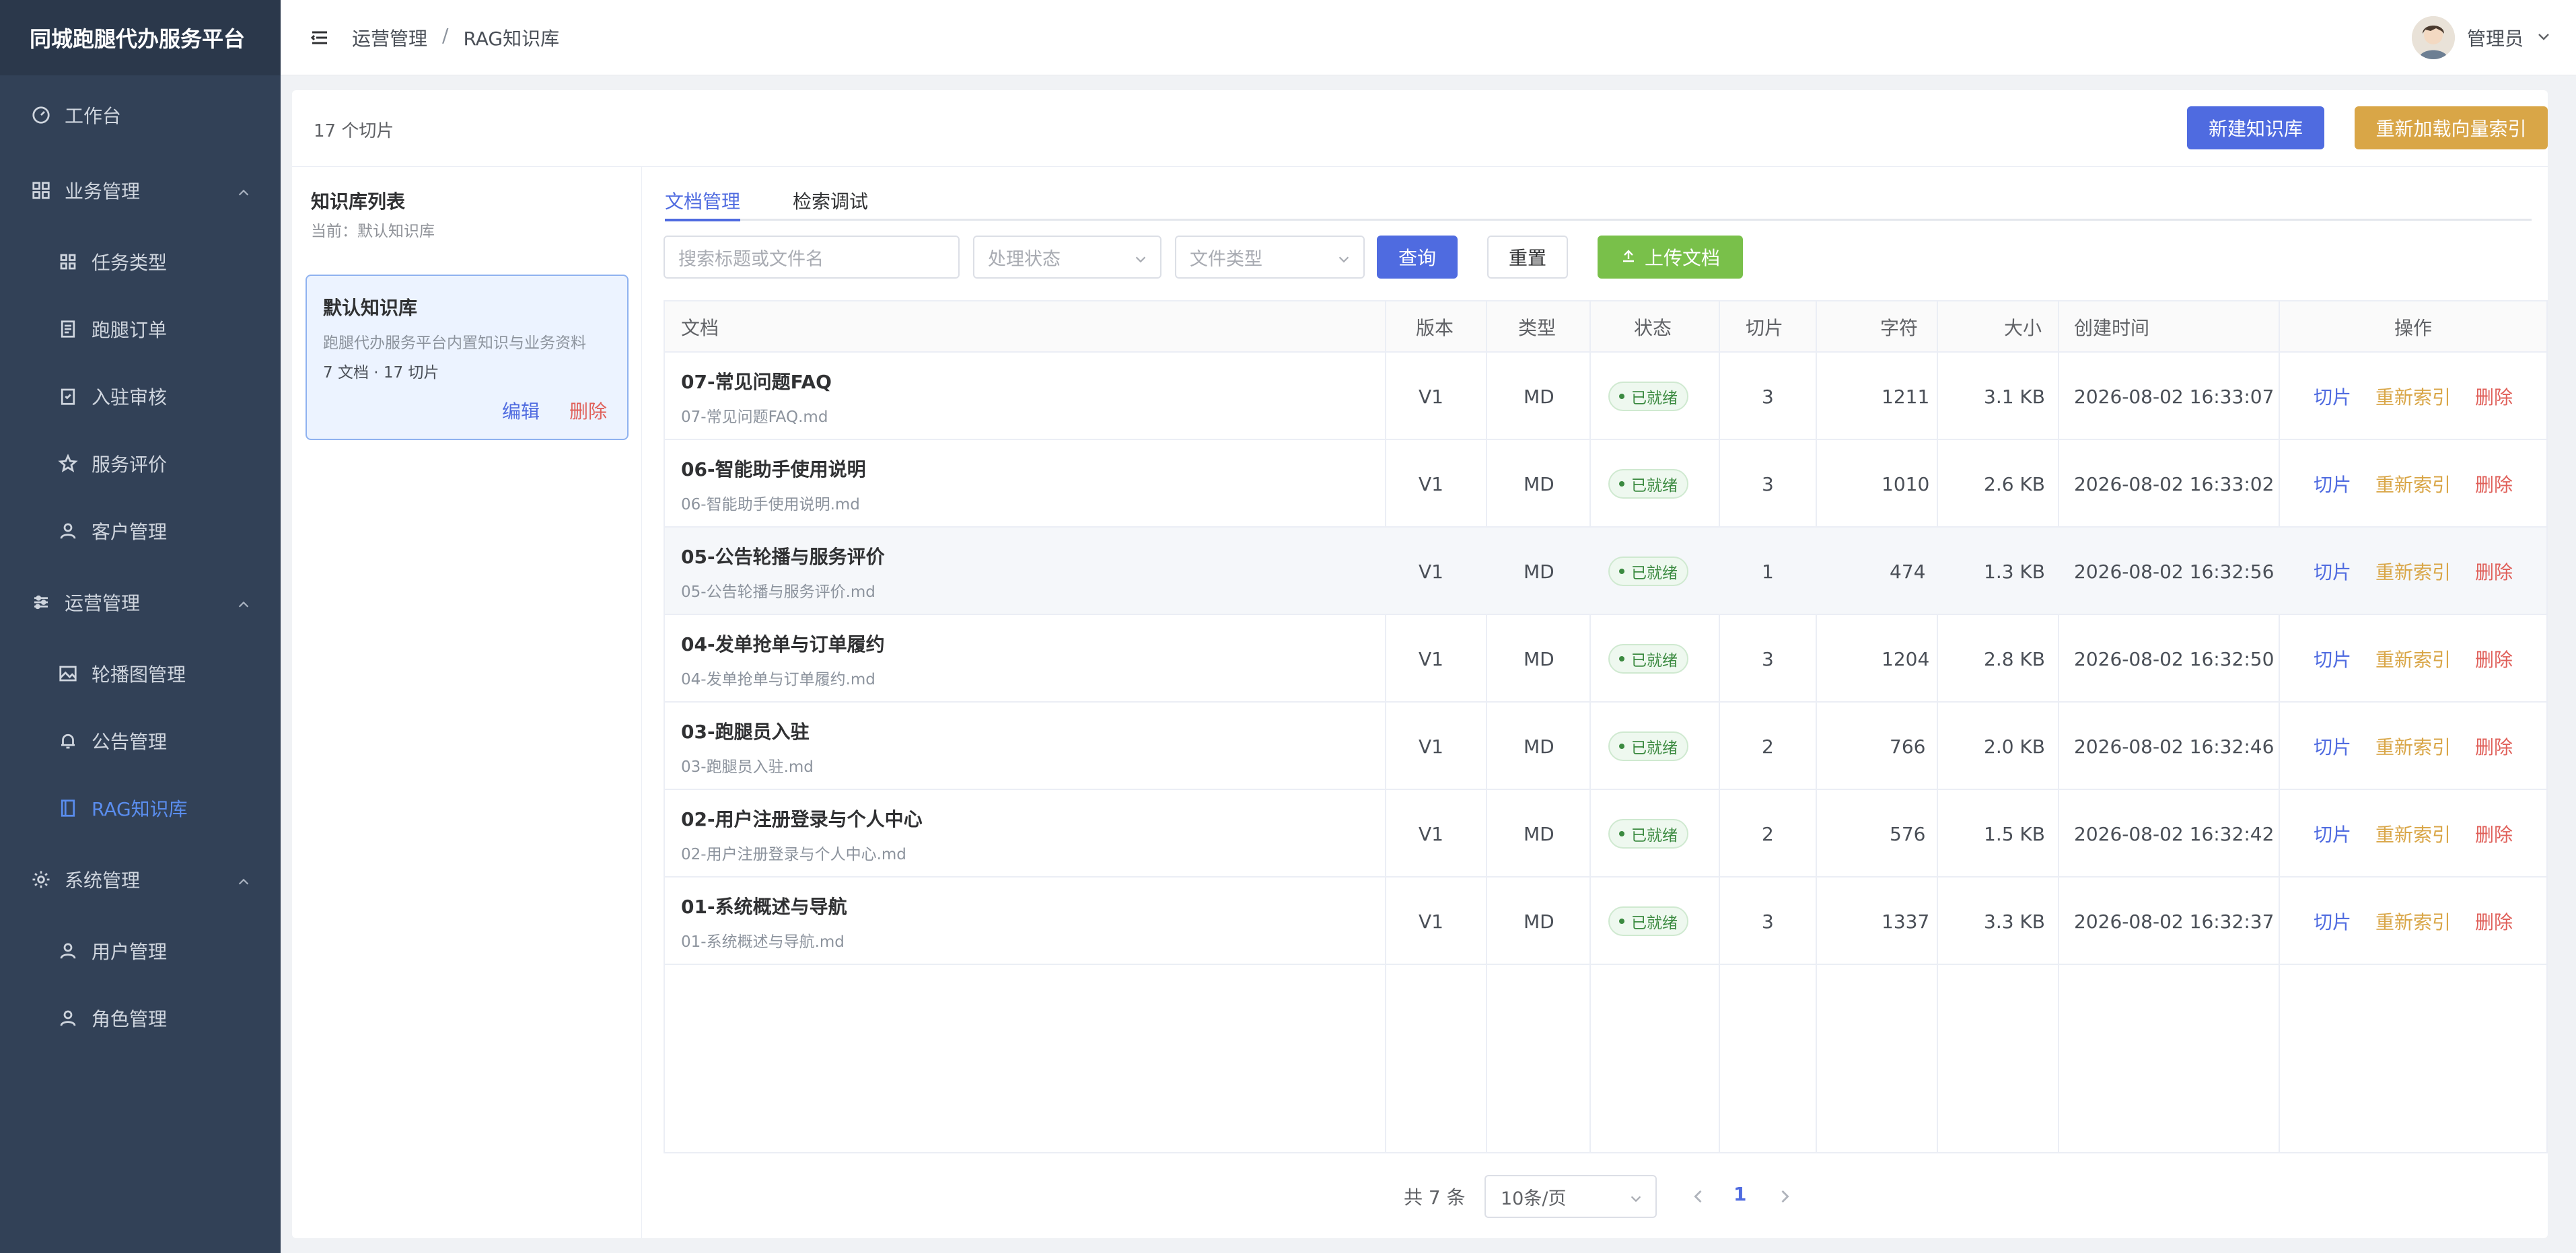 This screenshot has height=1253, width=2576. What do you see at coordinates (1768, 572) in the screenshot?
I see `doc-chunks: 1` at bounding box center [1768, 572].